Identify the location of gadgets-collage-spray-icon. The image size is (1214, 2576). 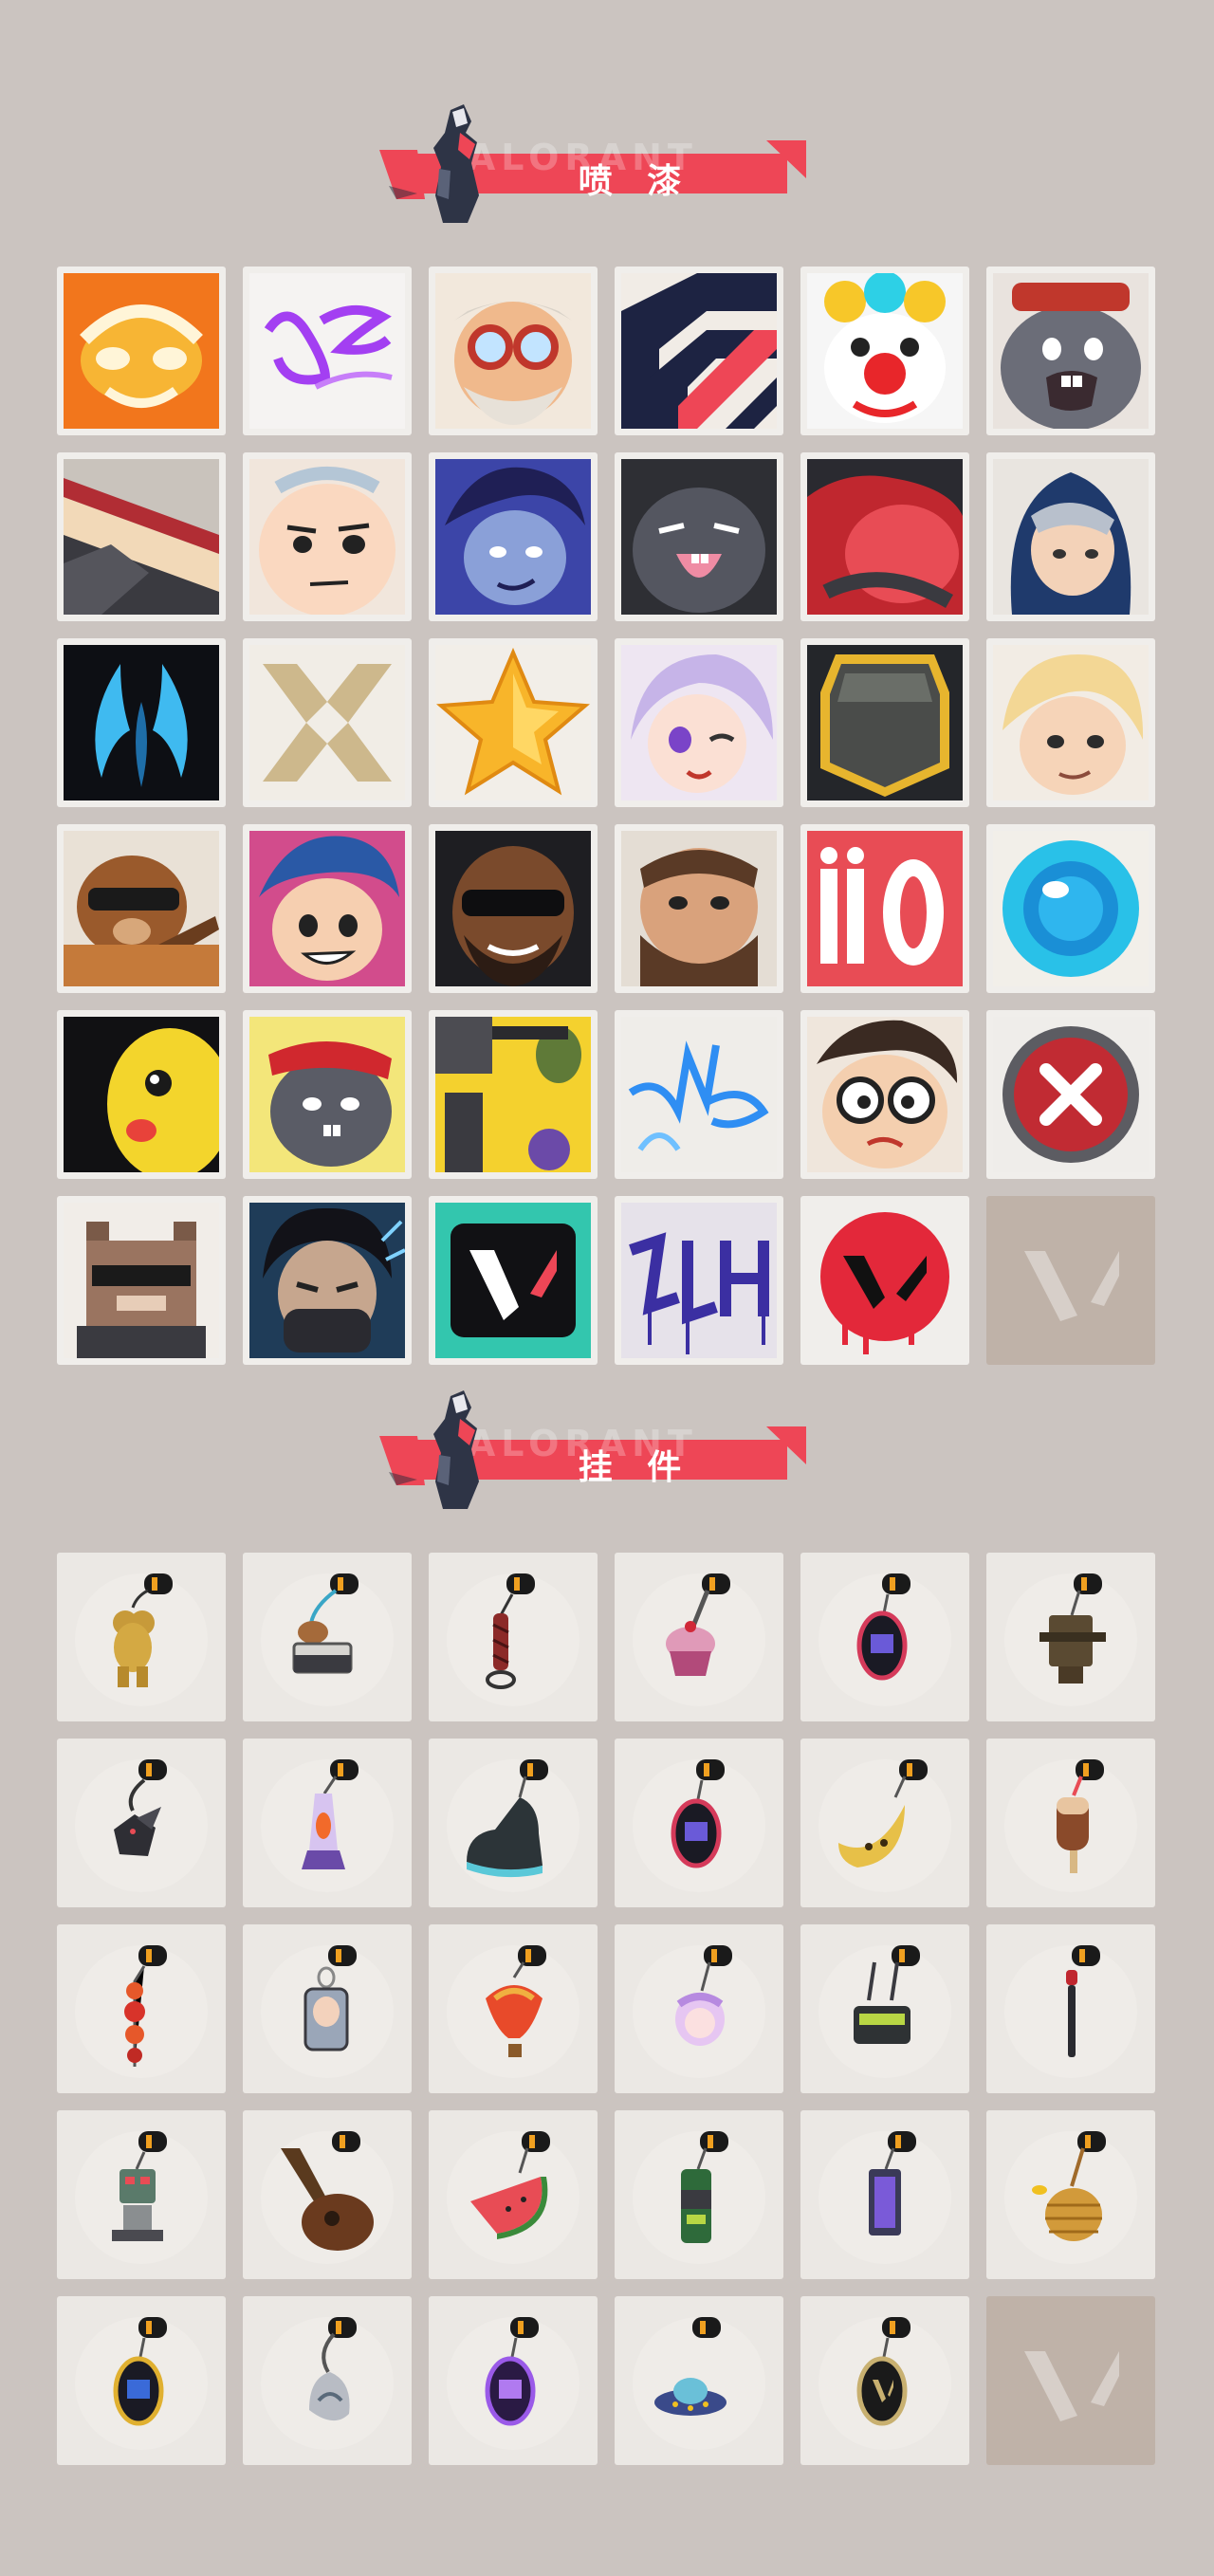
(513, 1094).